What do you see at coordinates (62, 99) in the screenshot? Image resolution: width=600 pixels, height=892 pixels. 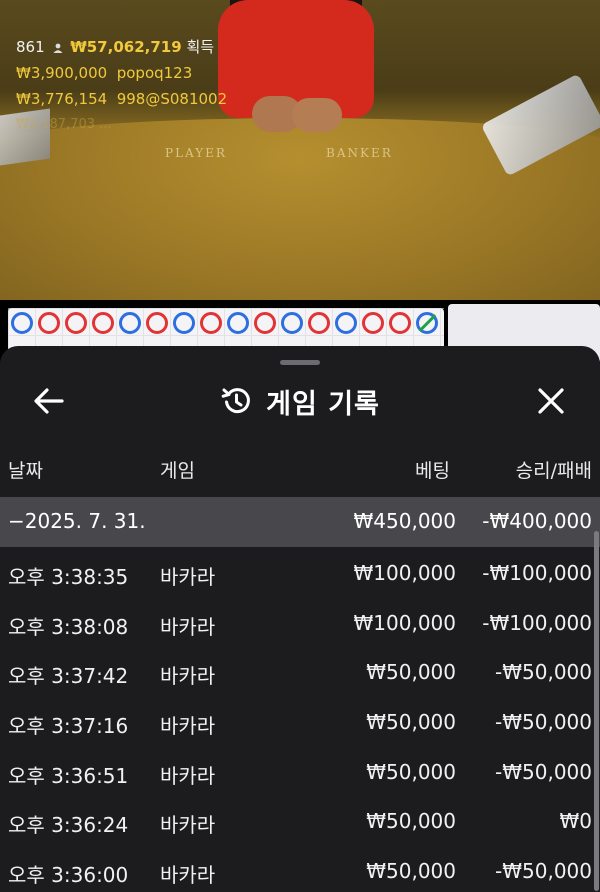 I see `winner-amount: ₩3,776,154` at bounding box center [62, 99].